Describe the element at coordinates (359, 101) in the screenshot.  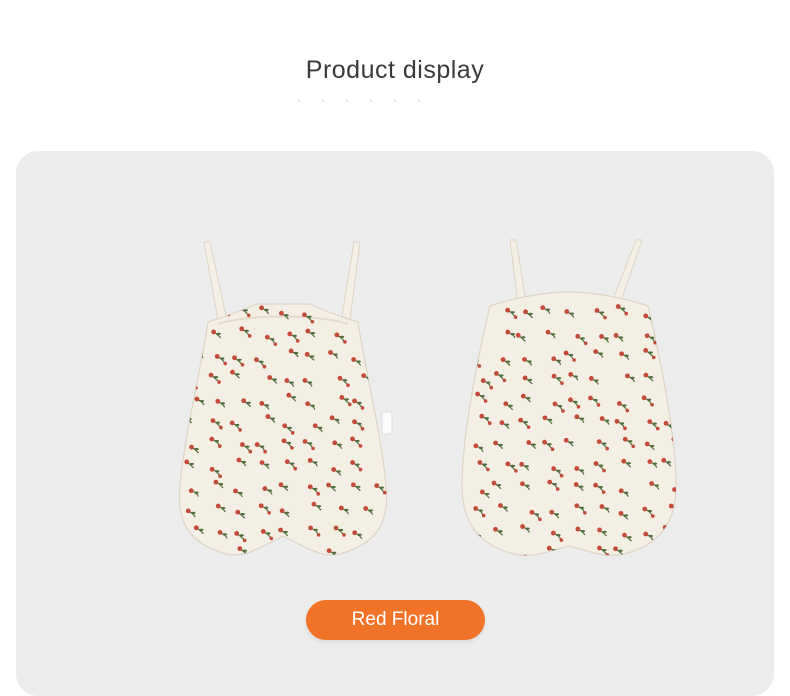
I see `title-dots-decoration` at that location.